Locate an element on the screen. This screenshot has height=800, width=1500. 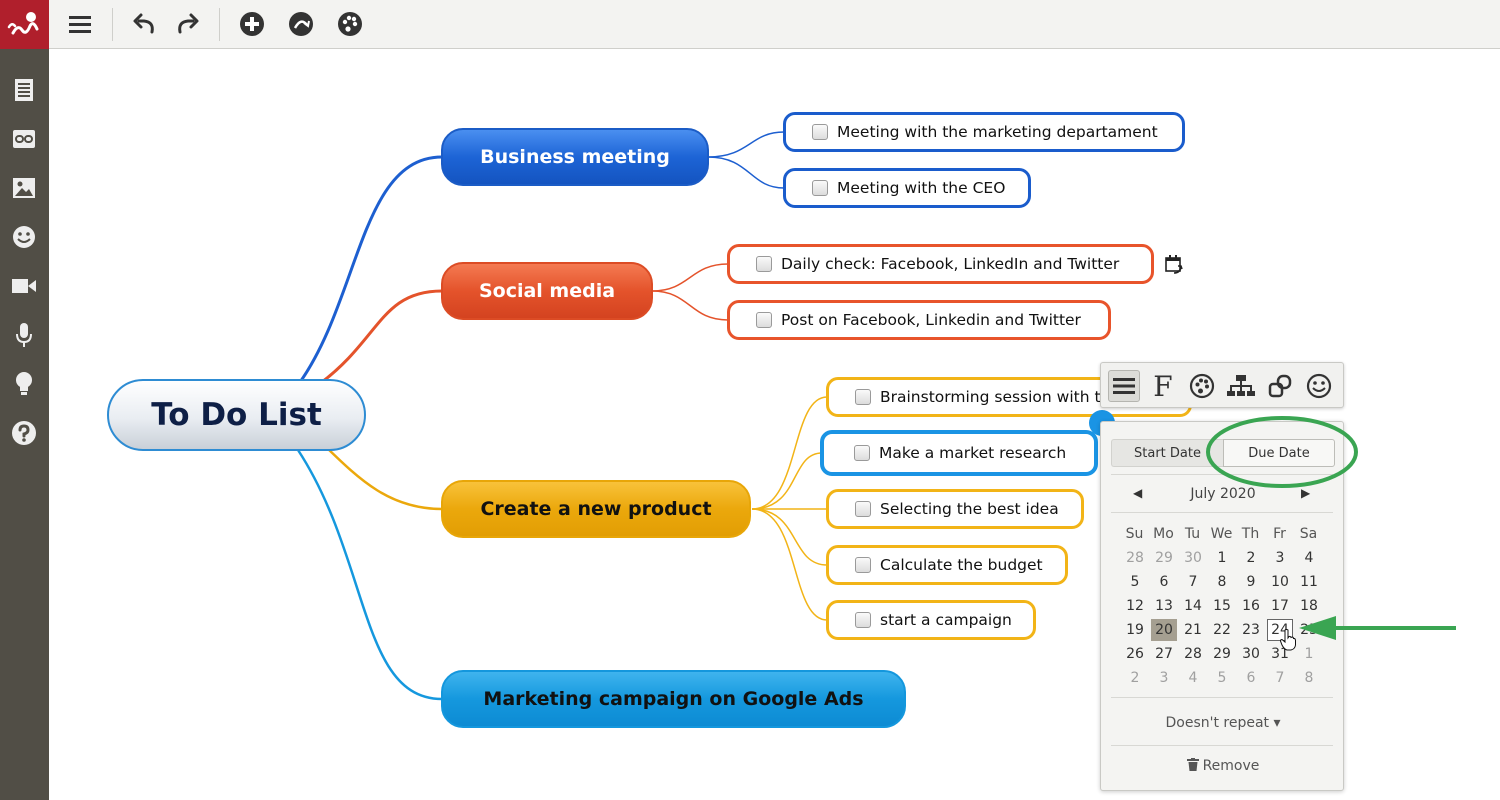
weekday-header: We is located at coordinates (1221, 534).